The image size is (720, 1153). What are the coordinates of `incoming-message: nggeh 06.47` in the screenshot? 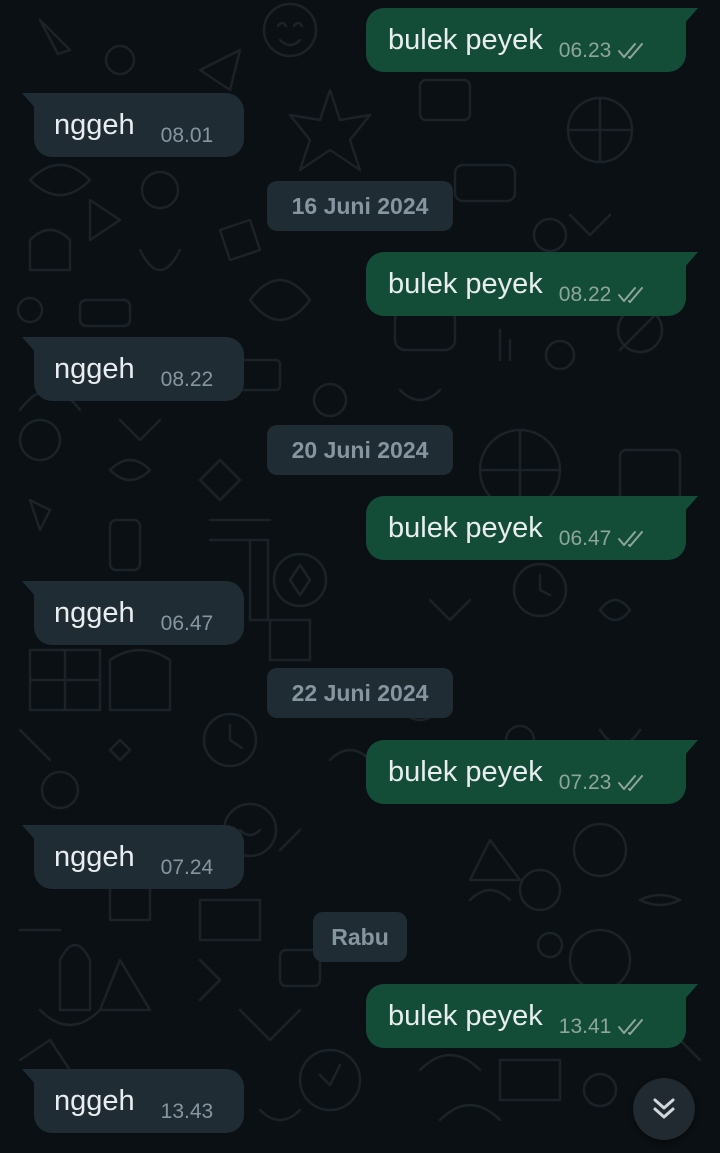 It's located at (133, 613).